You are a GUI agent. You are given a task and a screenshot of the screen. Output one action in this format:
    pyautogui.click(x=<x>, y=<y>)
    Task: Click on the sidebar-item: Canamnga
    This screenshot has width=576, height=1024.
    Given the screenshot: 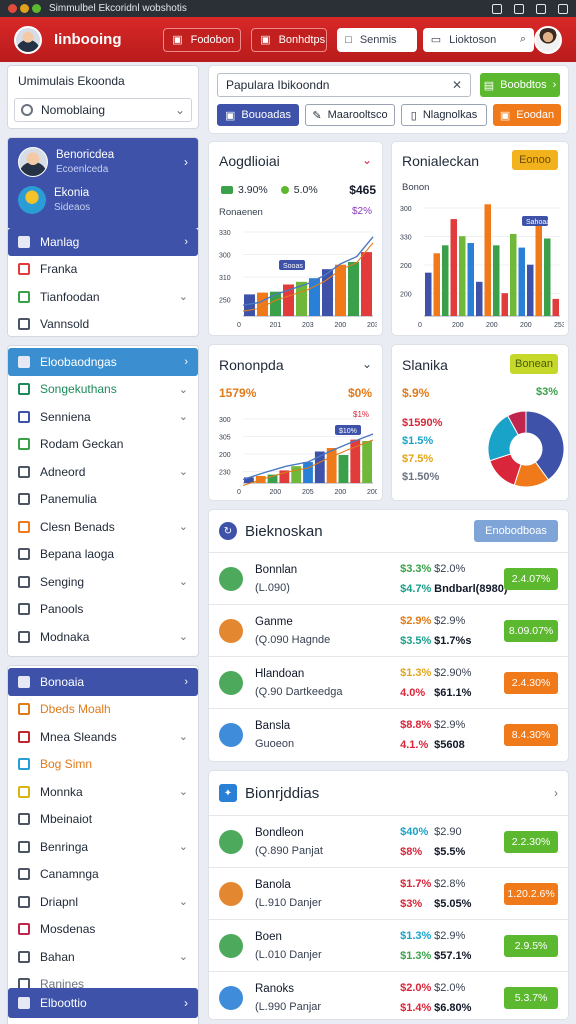 What is the action you would take?
    pyautogui.click(x=103, y=875)
    